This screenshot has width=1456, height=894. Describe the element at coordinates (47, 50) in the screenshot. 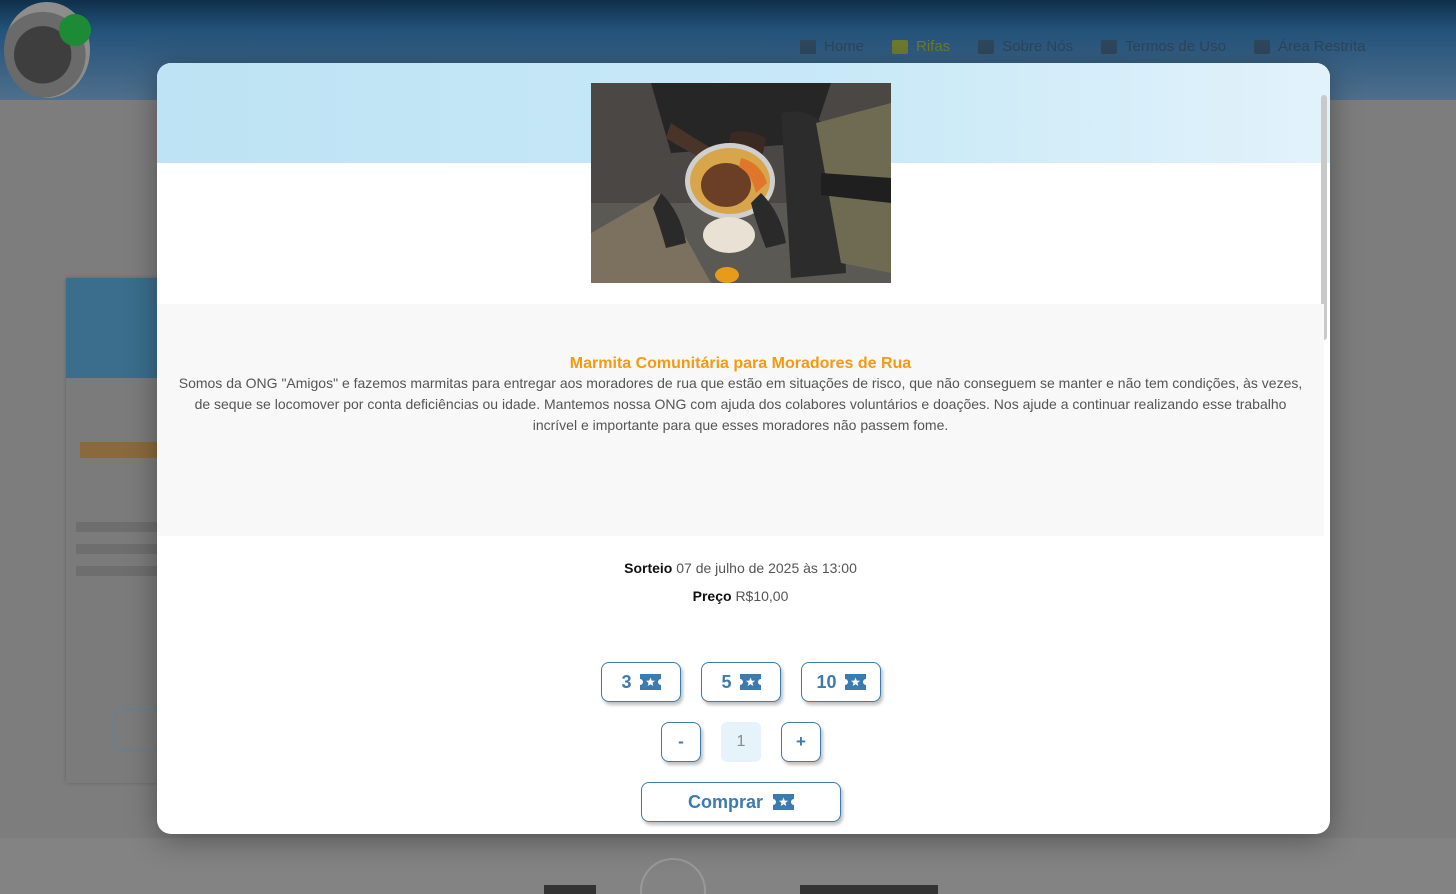

I see `site-logo` at that location.